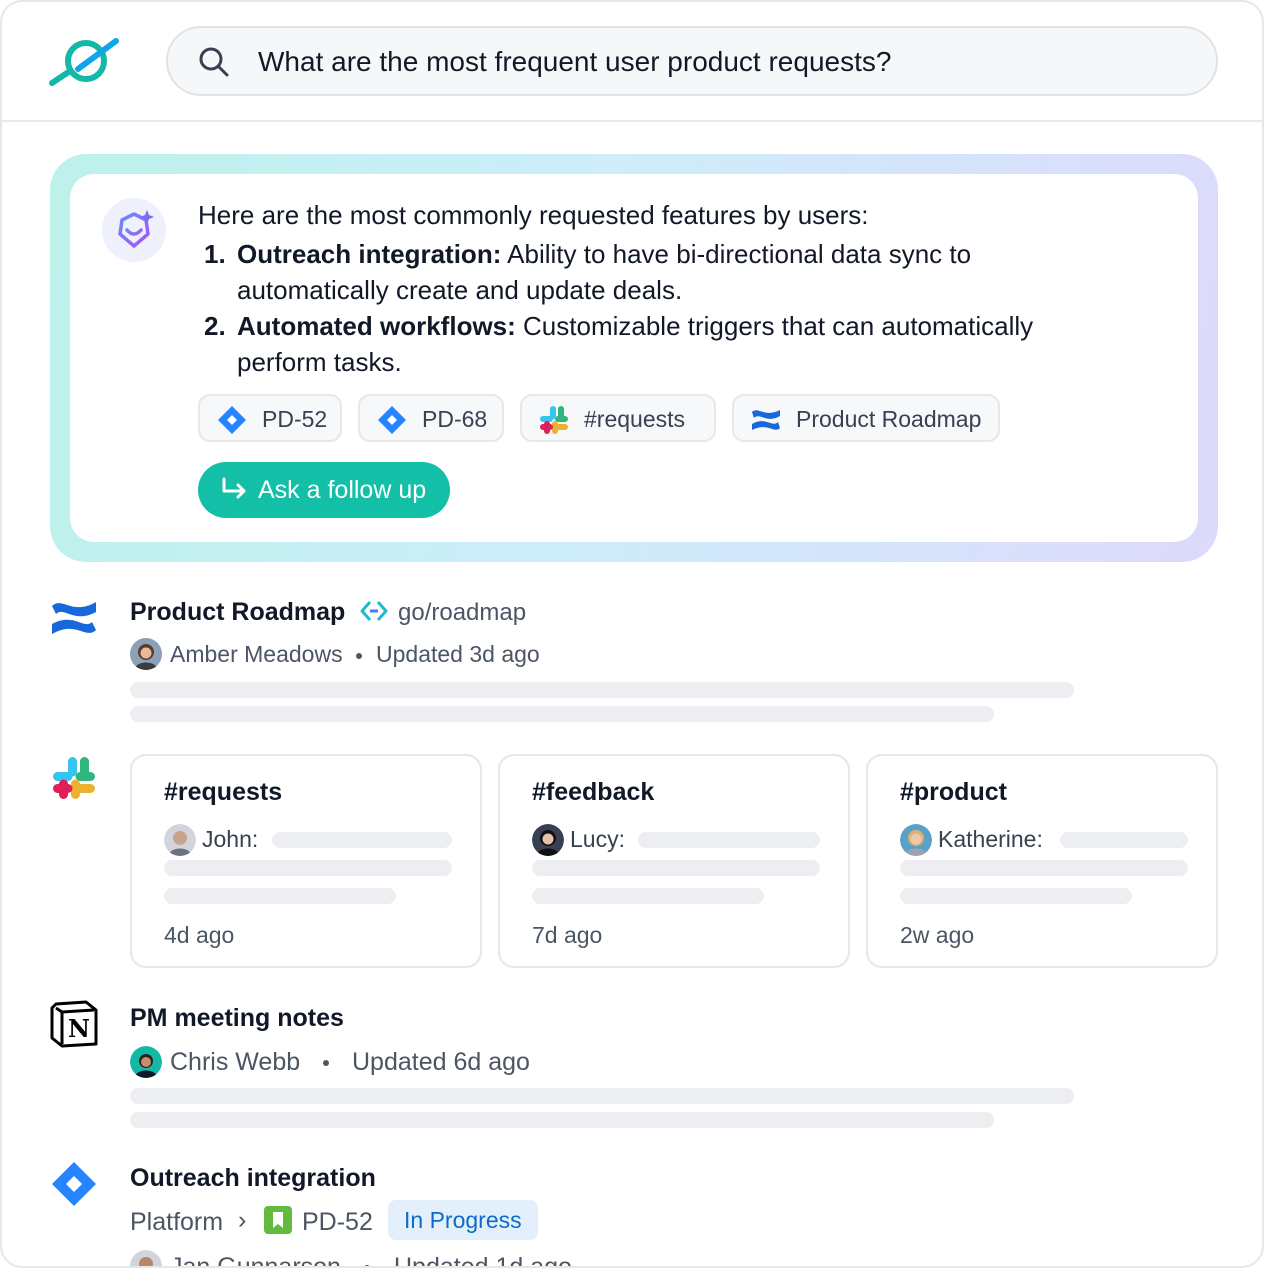 The height and width of the screenshot is (1268, 1264). What do you see at coordinates (455, 419) in the screenshot?
I see `chip-label: PD-68` at bounding box center [455, 419].